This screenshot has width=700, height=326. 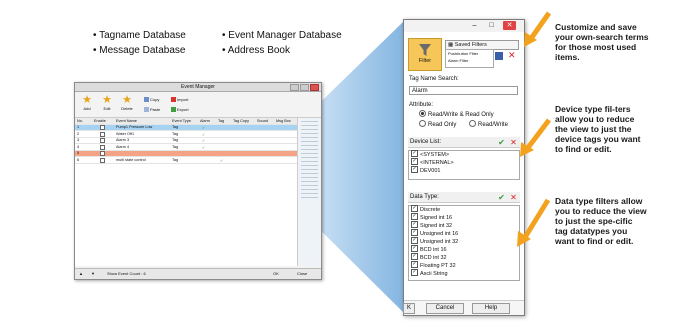 What do you see at coordinates (422, 113) in the screenshot?
I see `radio-selected-icon` at bounding box center [422, 113].